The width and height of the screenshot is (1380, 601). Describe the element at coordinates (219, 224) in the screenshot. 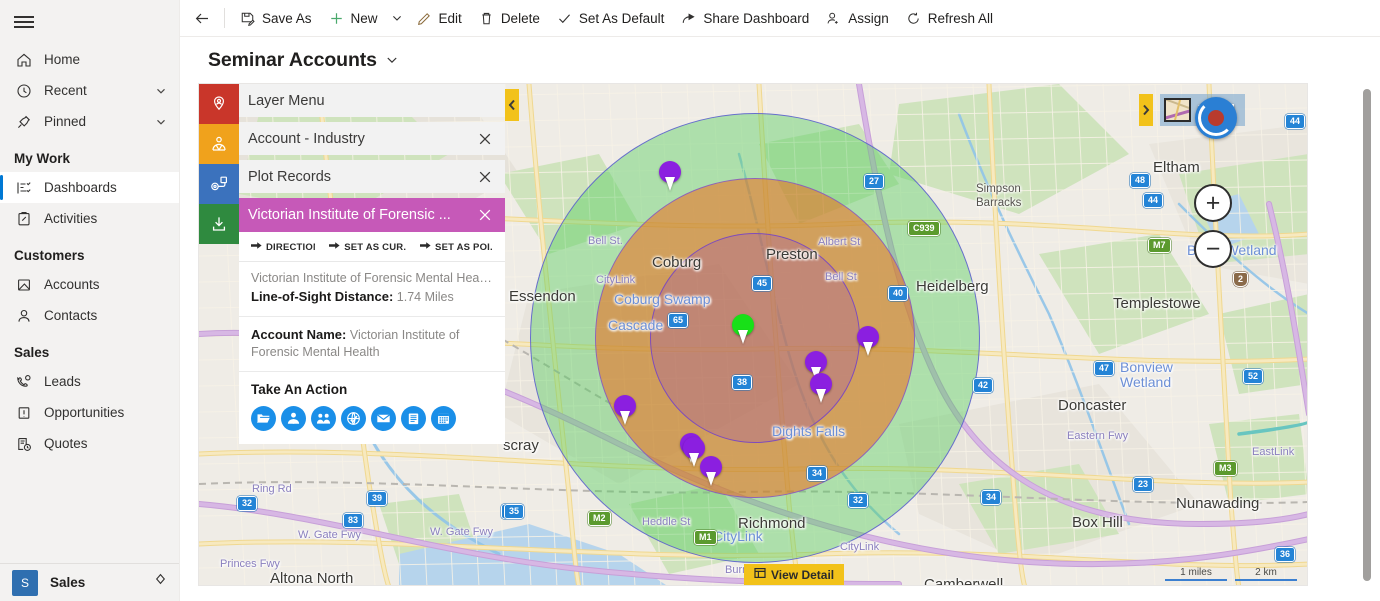

I see `download-tool-button` at that location.